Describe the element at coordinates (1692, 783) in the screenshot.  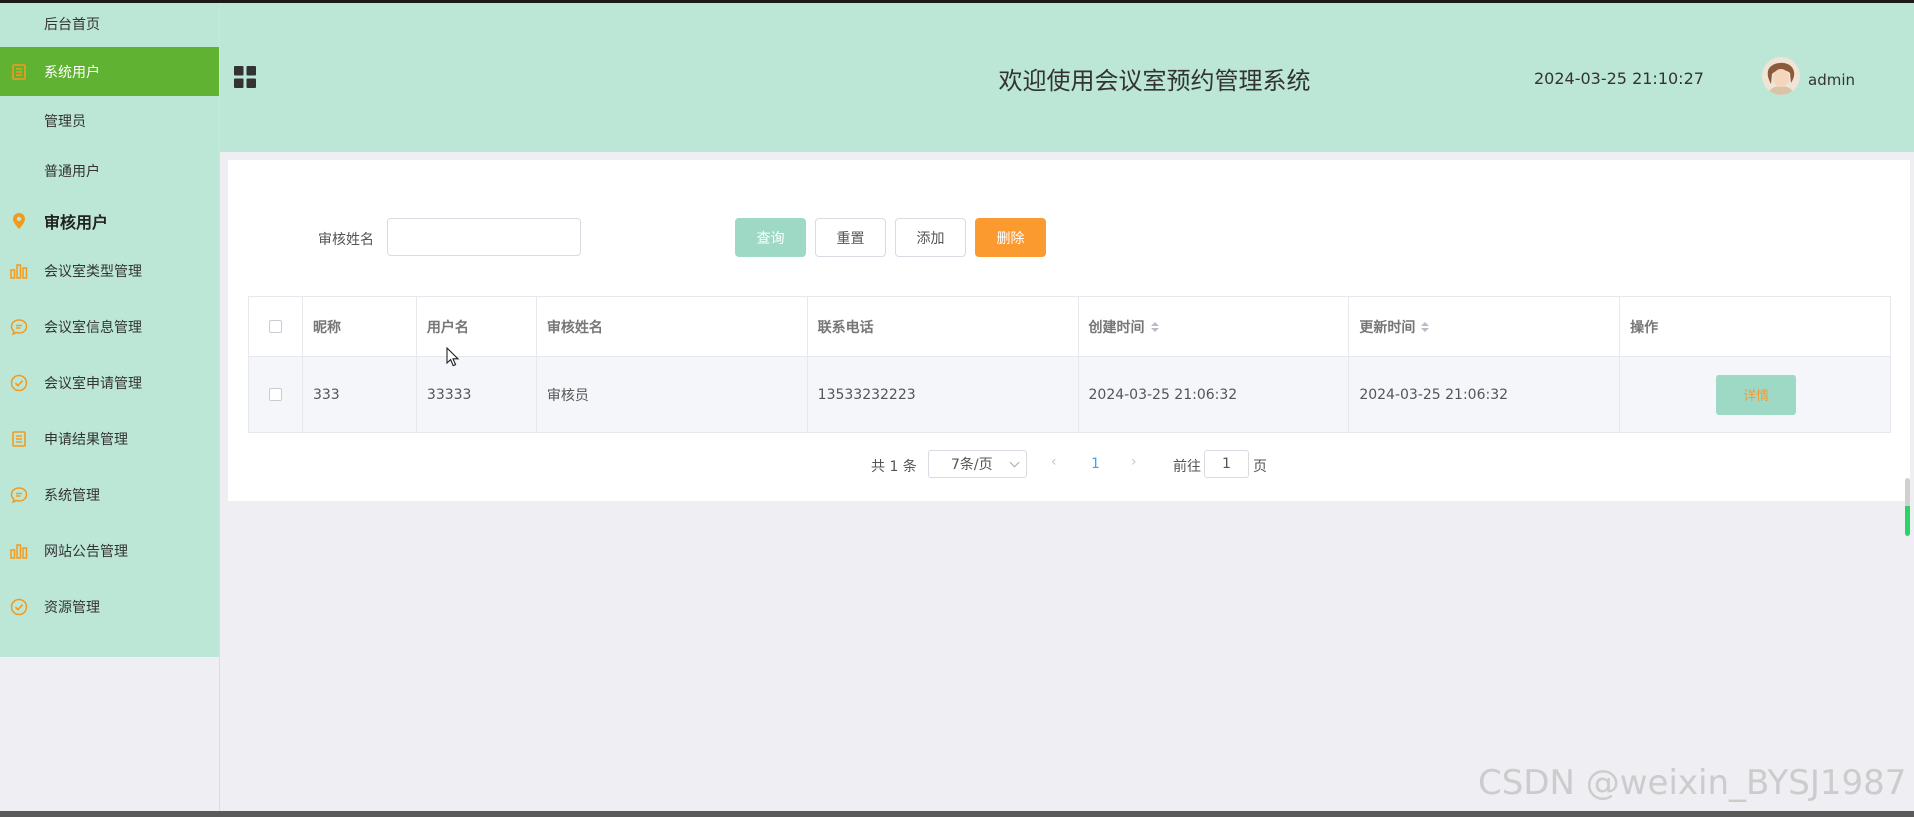
I see `watermark: CSDN @weixin_BYSJ1987` at that location.